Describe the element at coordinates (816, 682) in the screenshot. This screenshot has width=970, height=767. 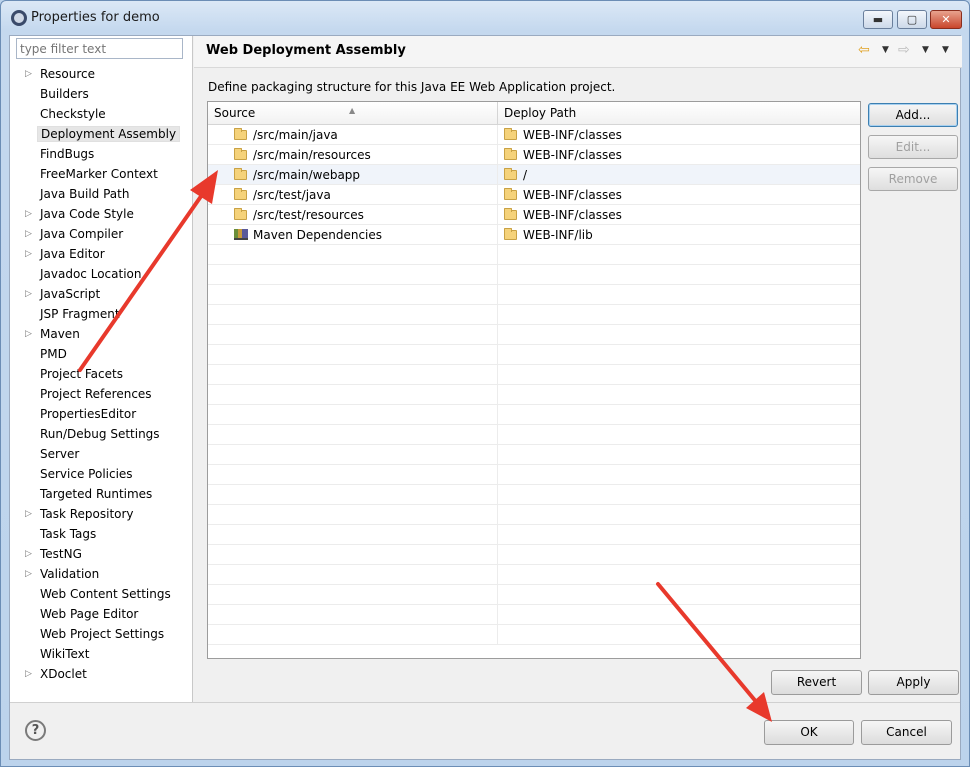
I see `revert-button: Revert` at that location.